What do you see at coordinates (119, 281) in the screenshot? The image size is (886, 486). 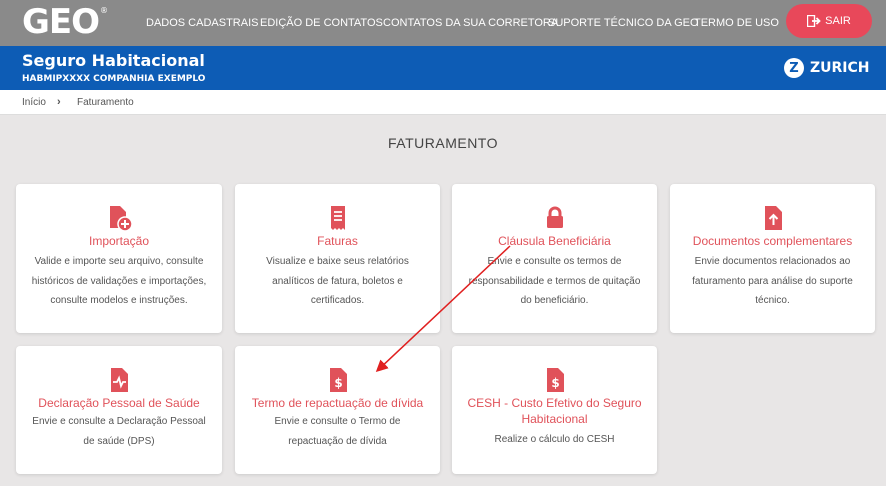 I see `card-desc-line: históricos de validações e importações,` at bounding box center [119, 281].